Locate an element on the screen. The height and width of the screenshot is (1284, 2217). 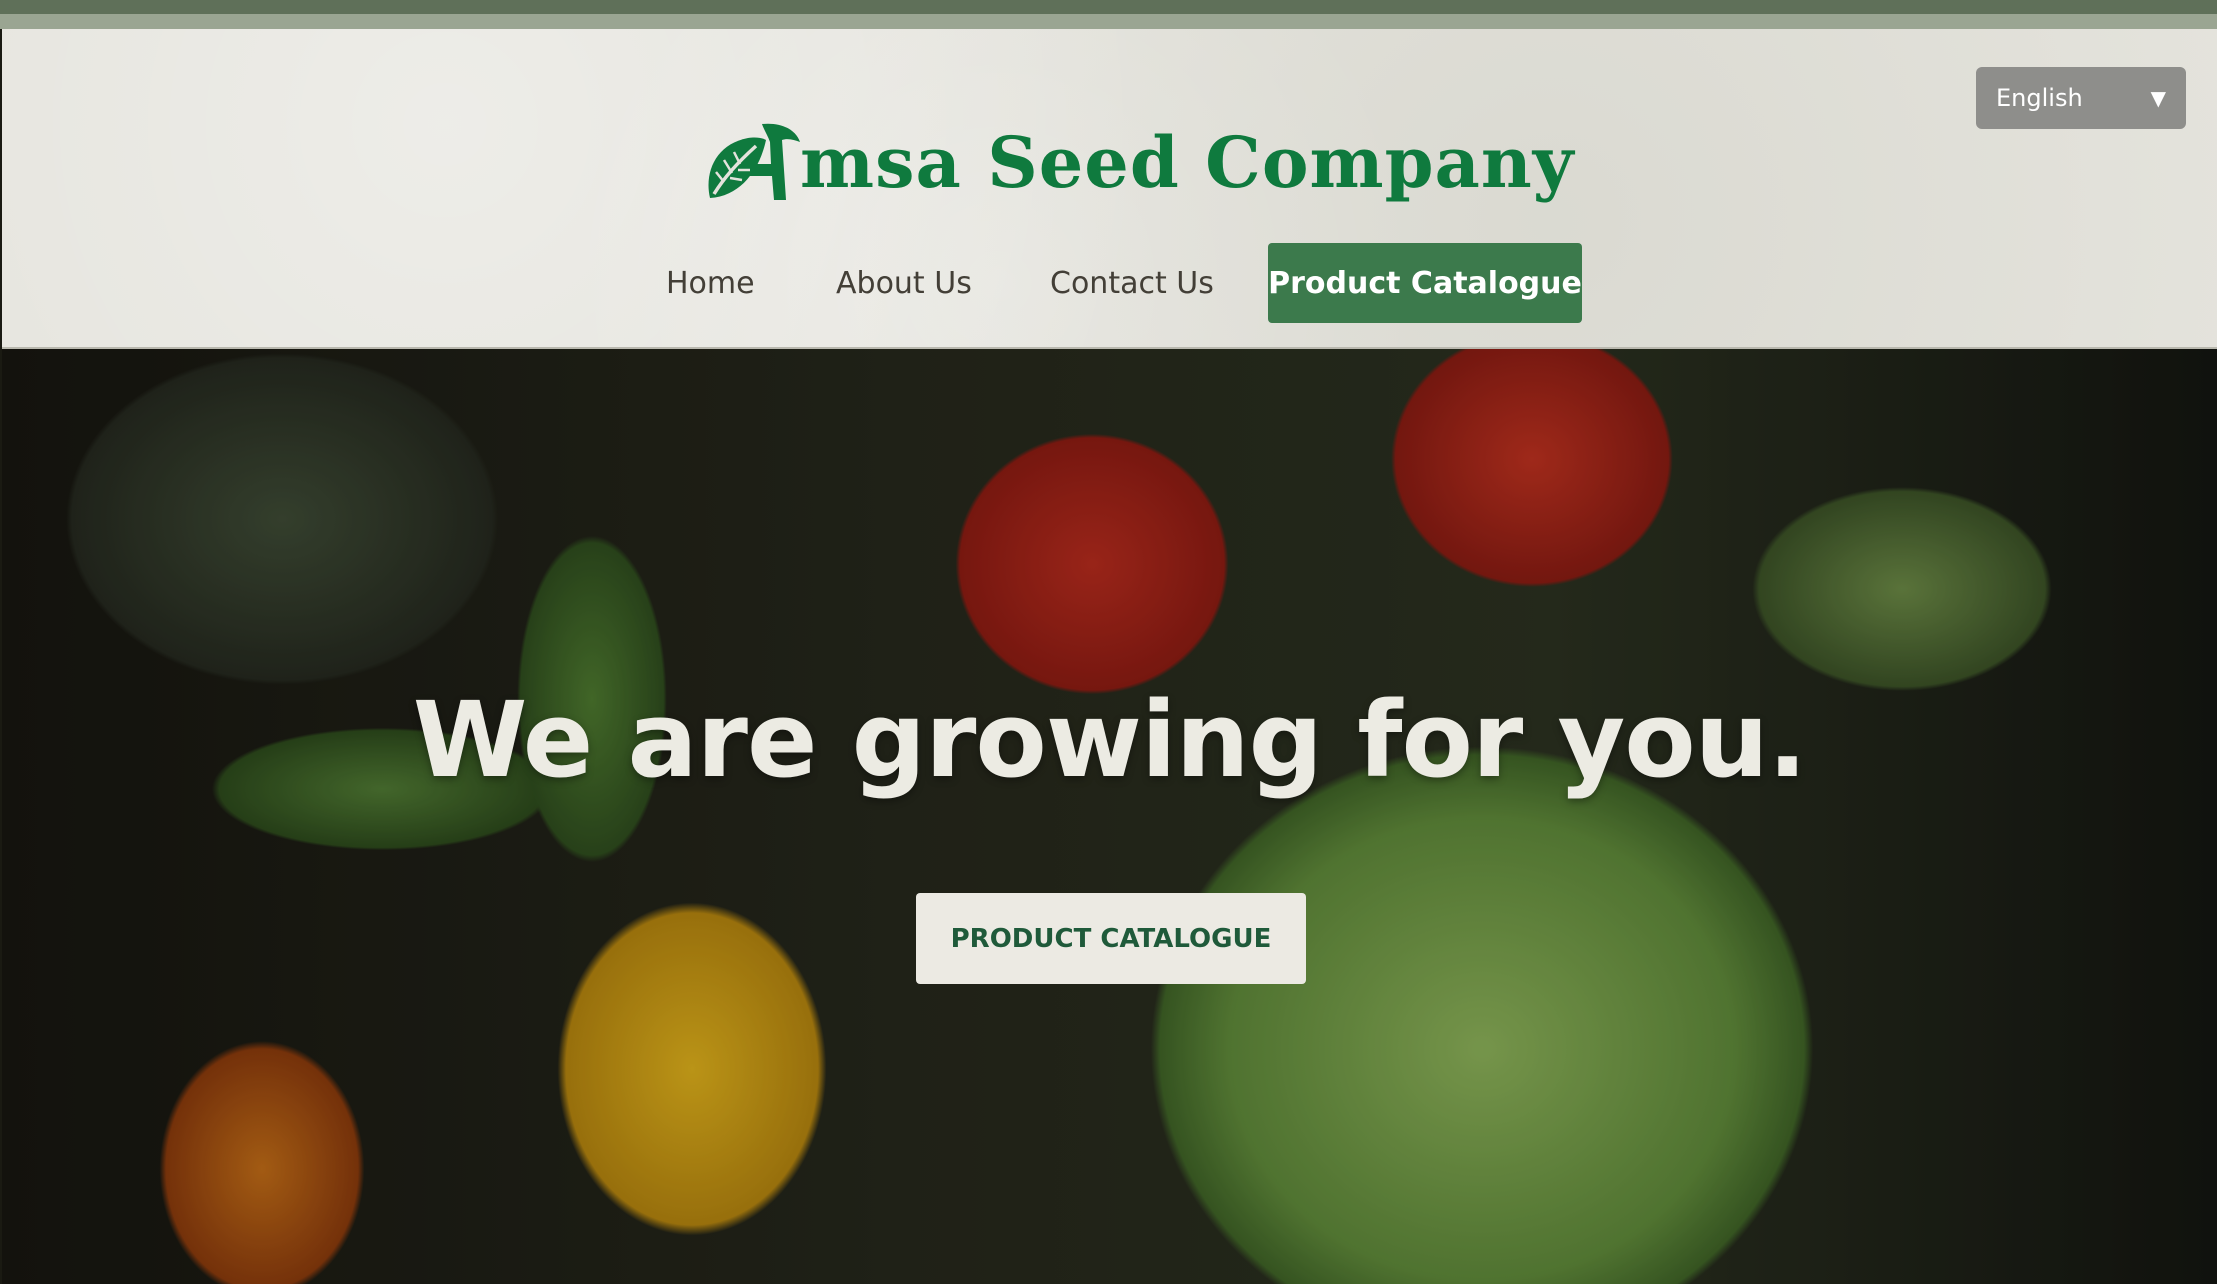
site-logo: msa Seed Company is located at coordinates (1138, 163).